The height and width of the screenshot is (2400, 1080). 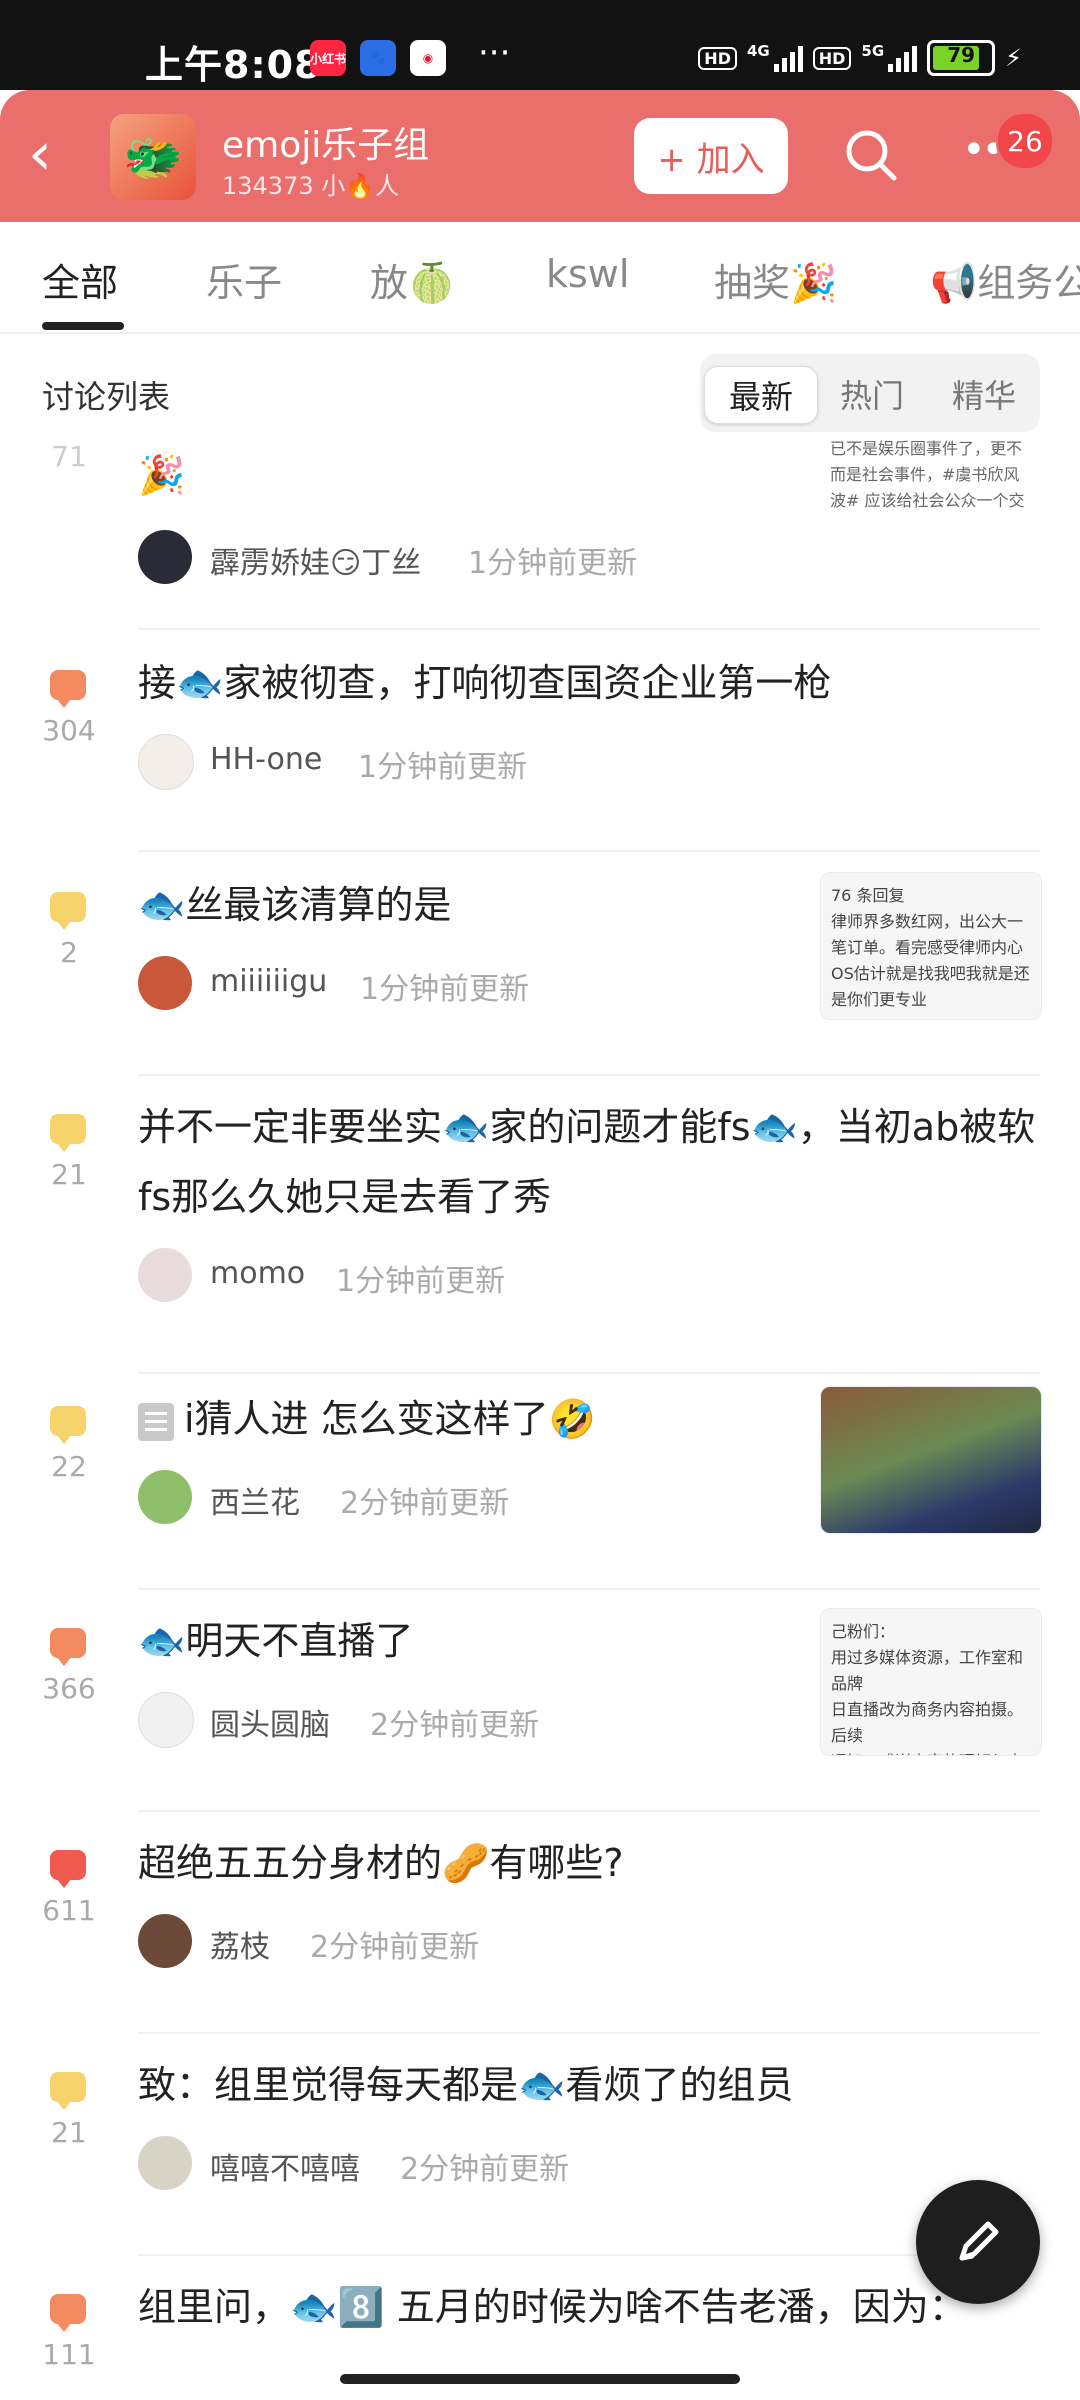 I want to click on charging-icon: ⚡, so click(x=1013, y=58).